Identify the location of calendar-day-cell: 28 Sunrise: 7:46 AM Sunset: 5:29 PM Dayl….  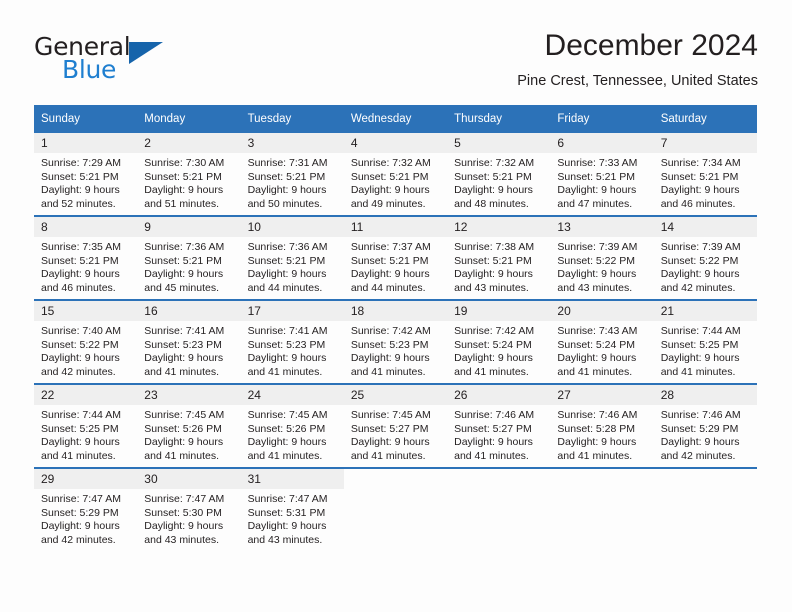
(705, 425).